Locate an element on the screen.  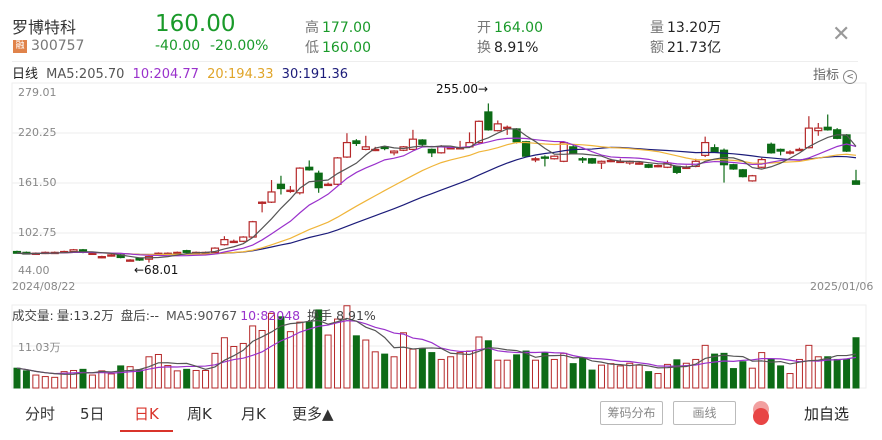
label: 量 is located at coordinates (657, 28).